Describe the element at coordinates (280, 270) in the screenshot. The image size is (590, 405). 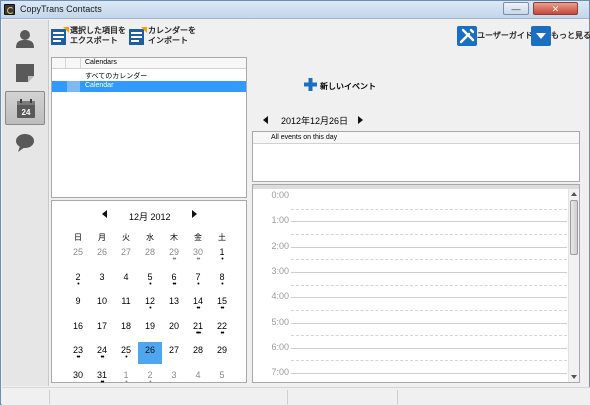
I see `hour-label: 3:00` at that location.